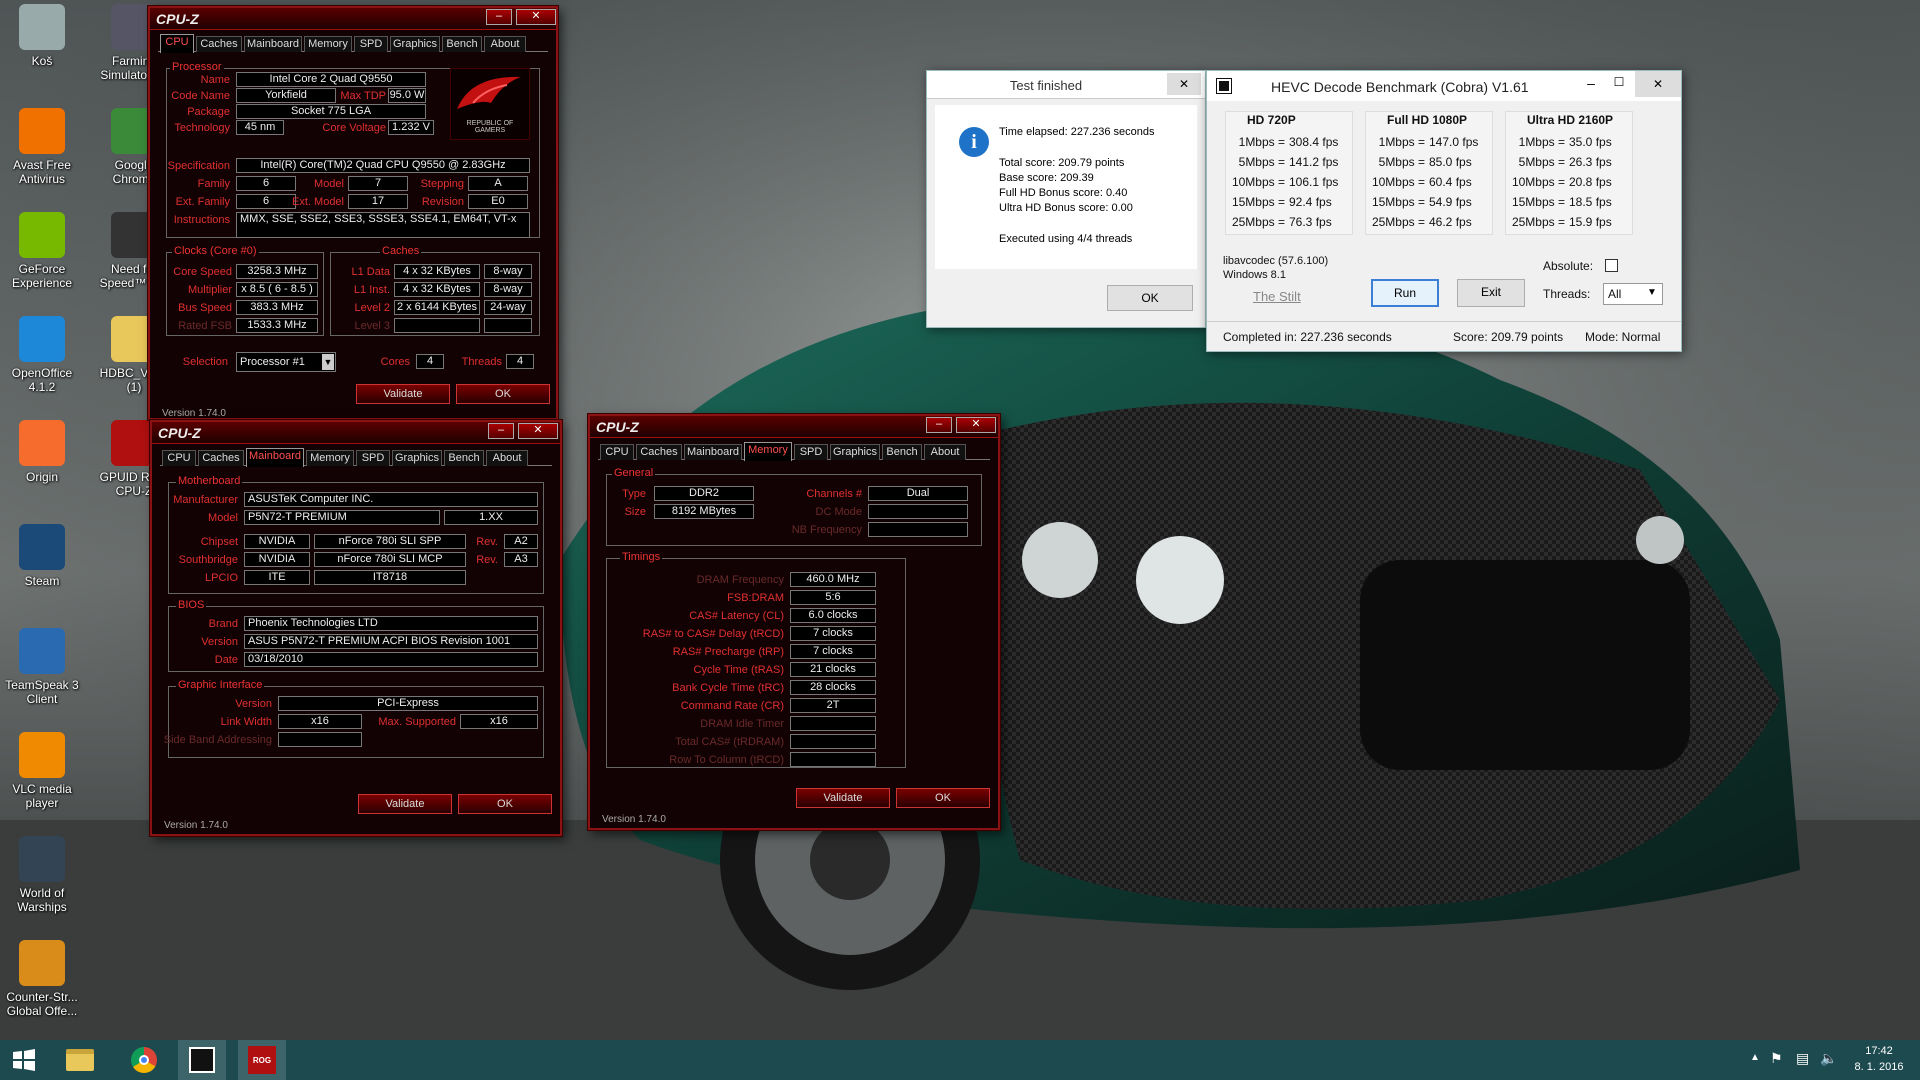  I want to click on start-button, so click(24, 1060).